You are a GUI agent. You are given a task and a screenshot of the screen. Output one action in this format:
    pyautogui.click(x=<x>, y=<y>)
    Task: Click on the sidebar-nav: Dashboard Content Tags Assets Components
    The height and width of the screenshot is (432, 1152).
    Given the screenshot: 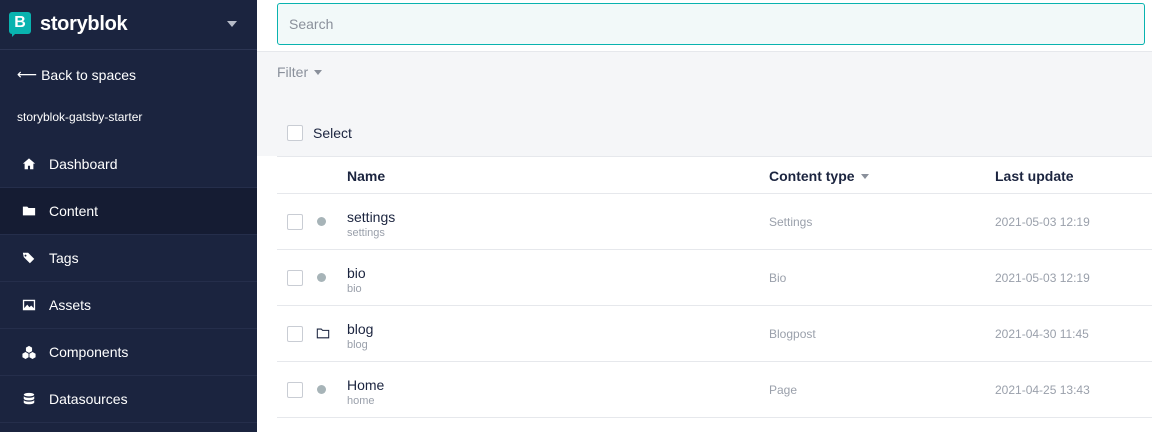 What is the action you would take?
    pyautogui.click(x=128, y=282)
    